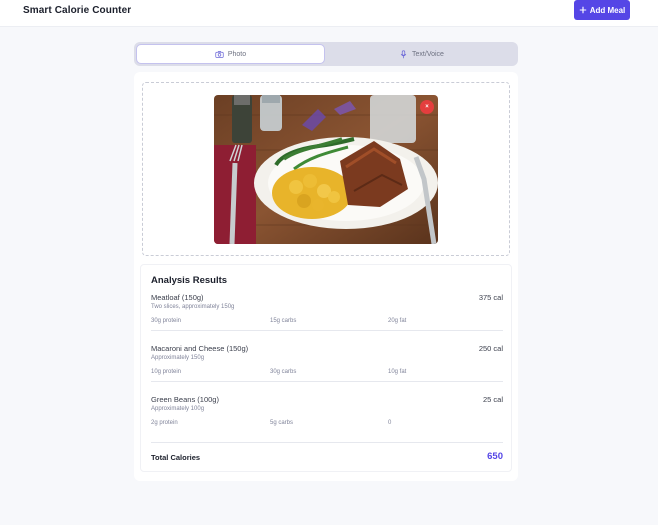 The width and height of the screenshot is (658, 525). What do you see at coordinates (200, 348) in the screenshot?
I see `food-item-name: Macaroni and Cheese (150g)` at bounding box center [200, 348].